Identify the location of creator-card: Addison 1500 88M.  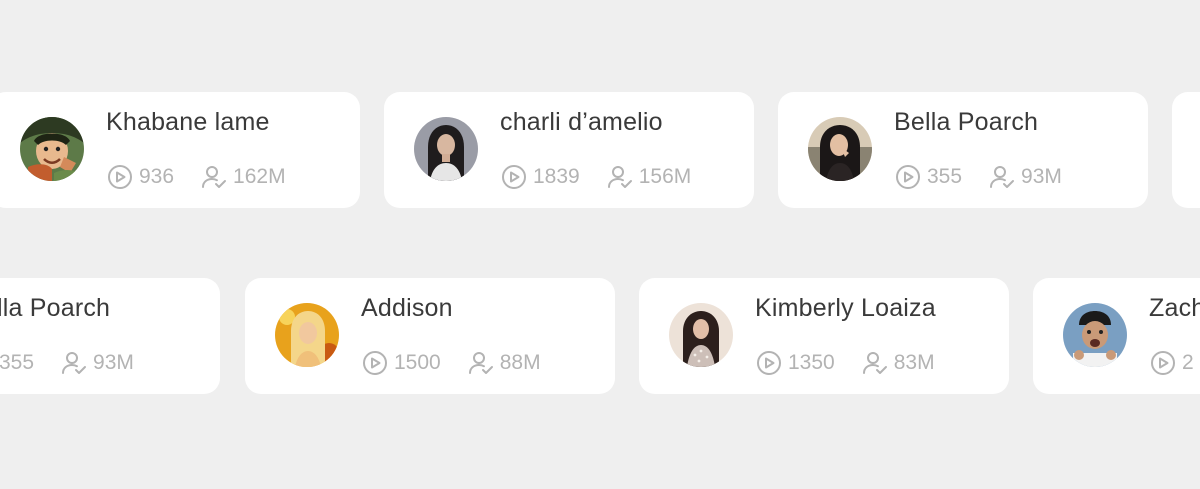
(430, 336).